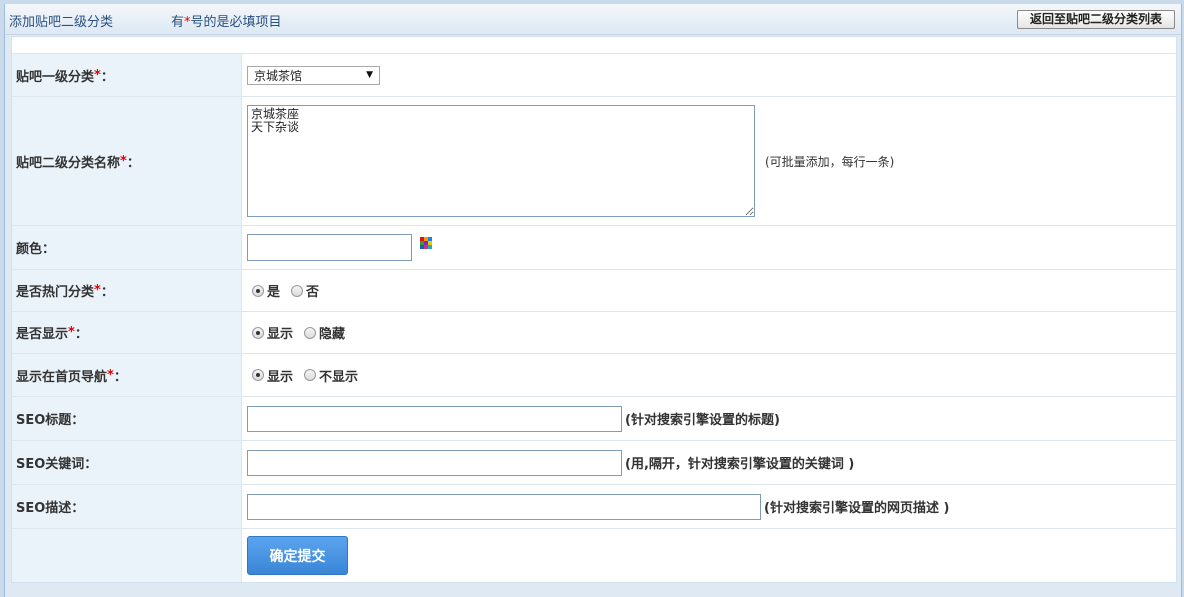  I want to click on row-seo-desc: SEO描述： (针对搜索引擎设置的网页描述 ), so click(594, 507).